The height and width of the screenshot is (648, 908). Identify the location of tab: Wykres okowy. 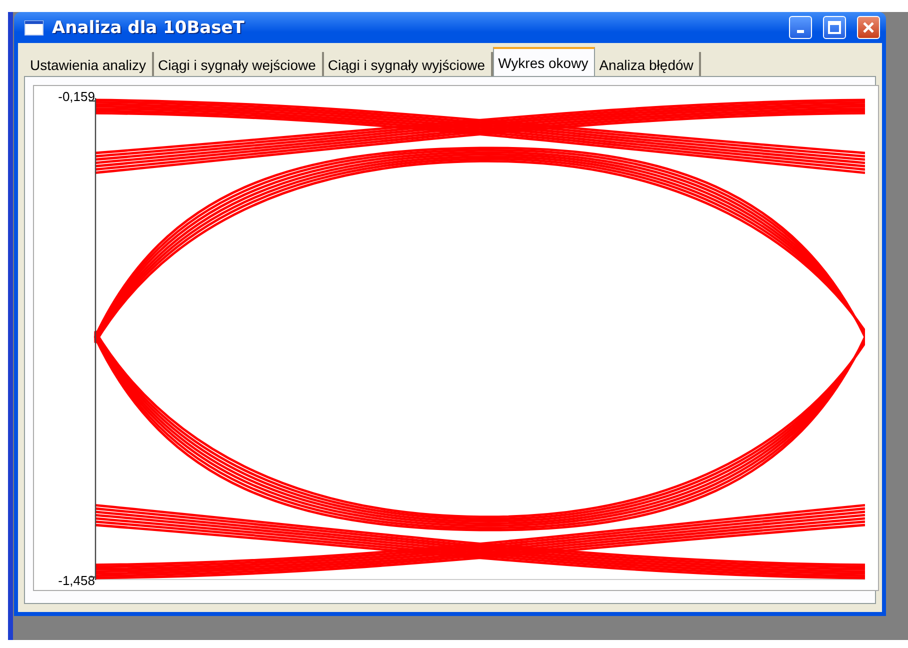
(544, 61).